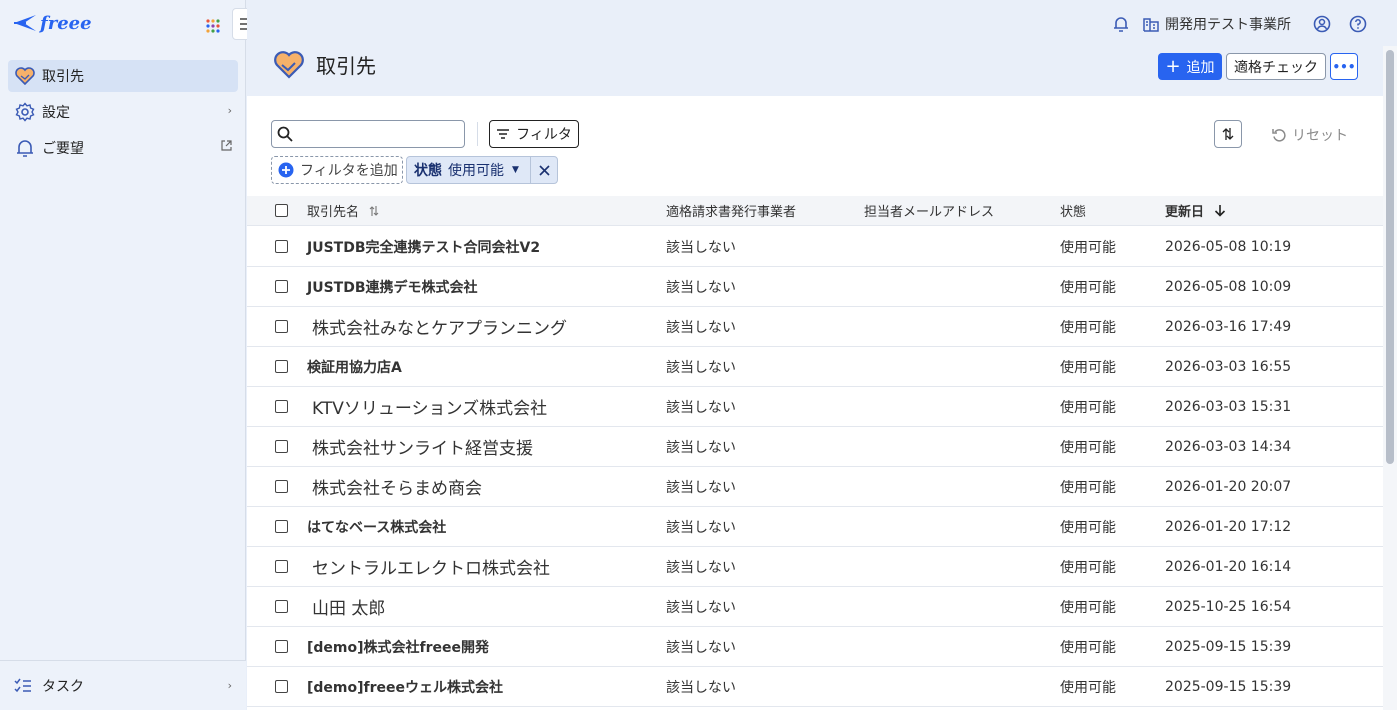 This screenshot has height=710, width=1397. I want to click on page-title-text: 取引先, so click(346, 66).